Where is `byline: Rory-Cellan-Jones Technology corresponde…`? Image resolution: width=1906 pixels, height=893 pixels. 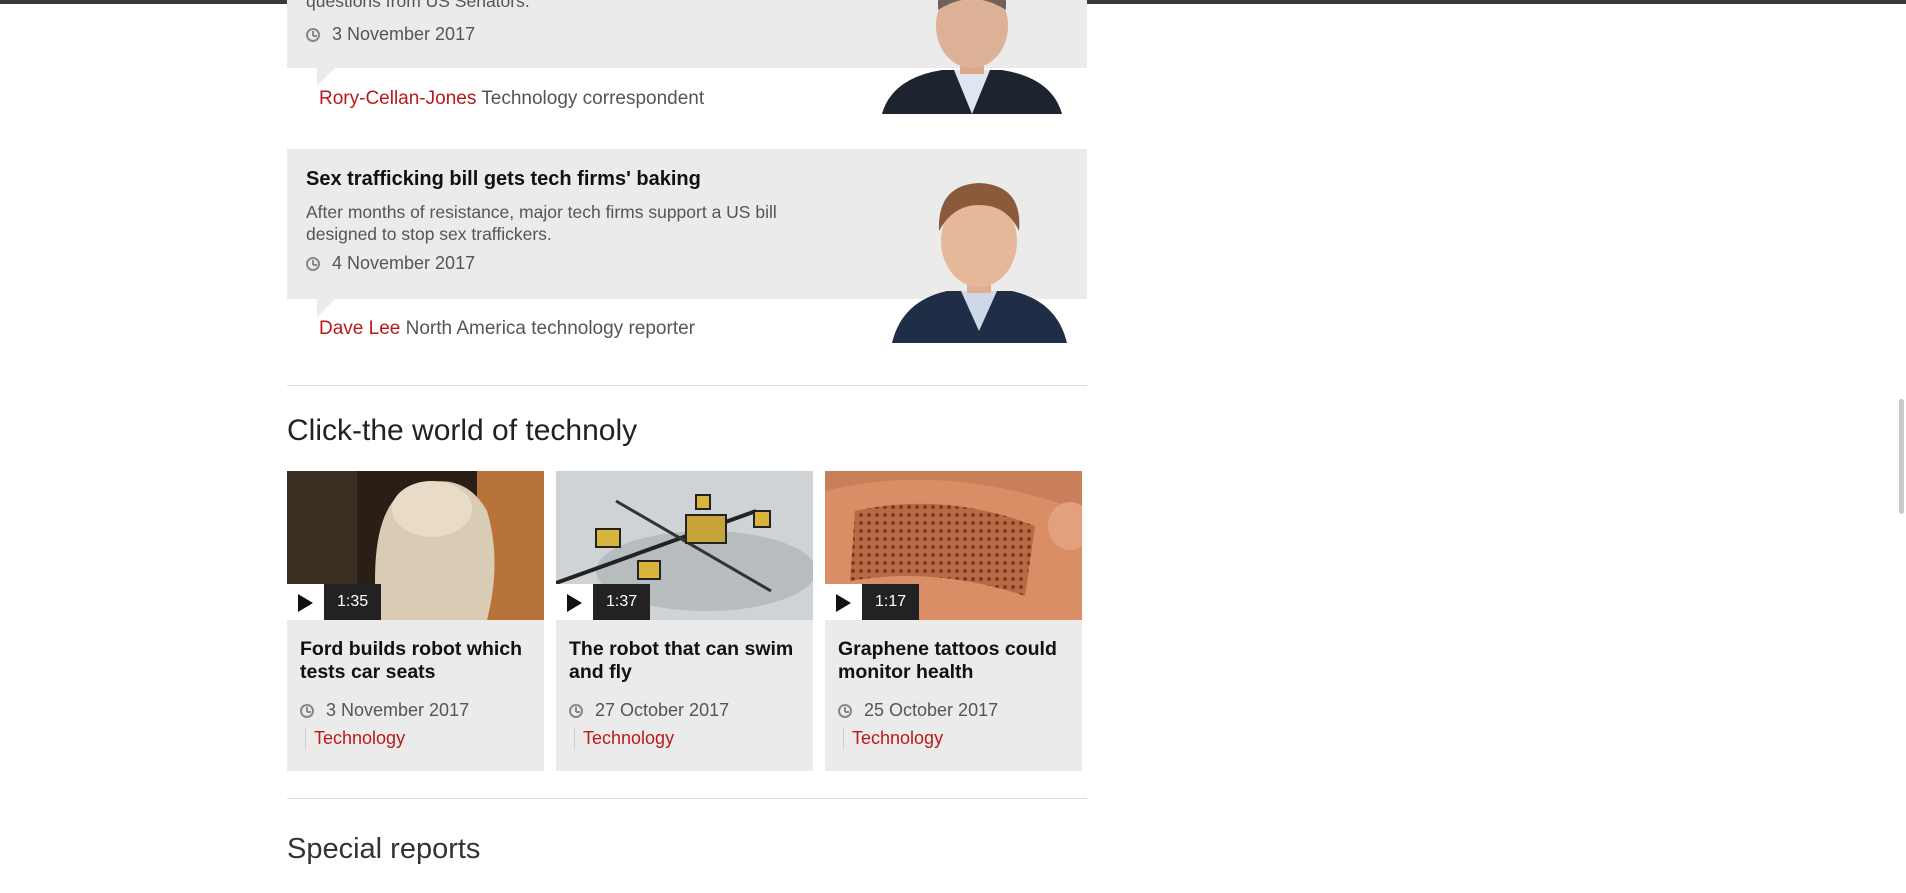 byline: Rory-Cellan-Jones Technology corresponde… is located at coordinates (511, 99).